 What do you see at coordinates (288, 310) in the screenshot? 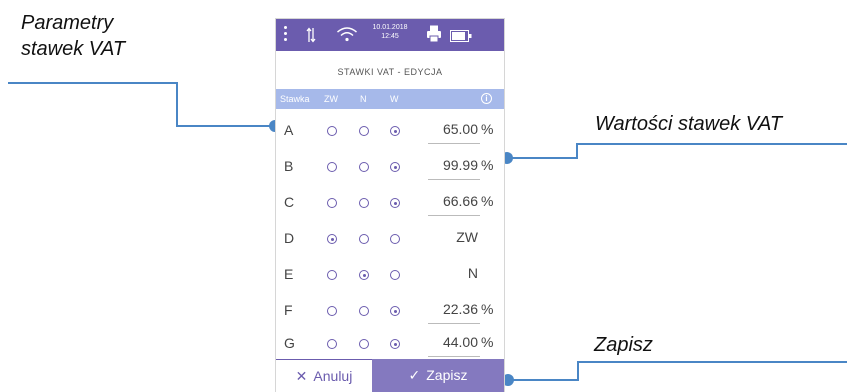
I see `row-label: F` at bounding box center [288, 310].